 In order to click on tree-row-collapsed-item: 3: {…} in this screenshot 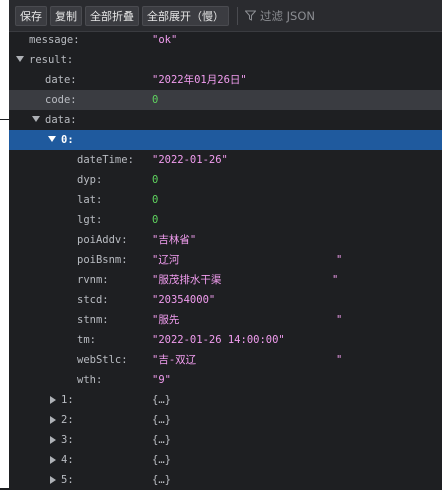, I will do `click(225, 440)`.